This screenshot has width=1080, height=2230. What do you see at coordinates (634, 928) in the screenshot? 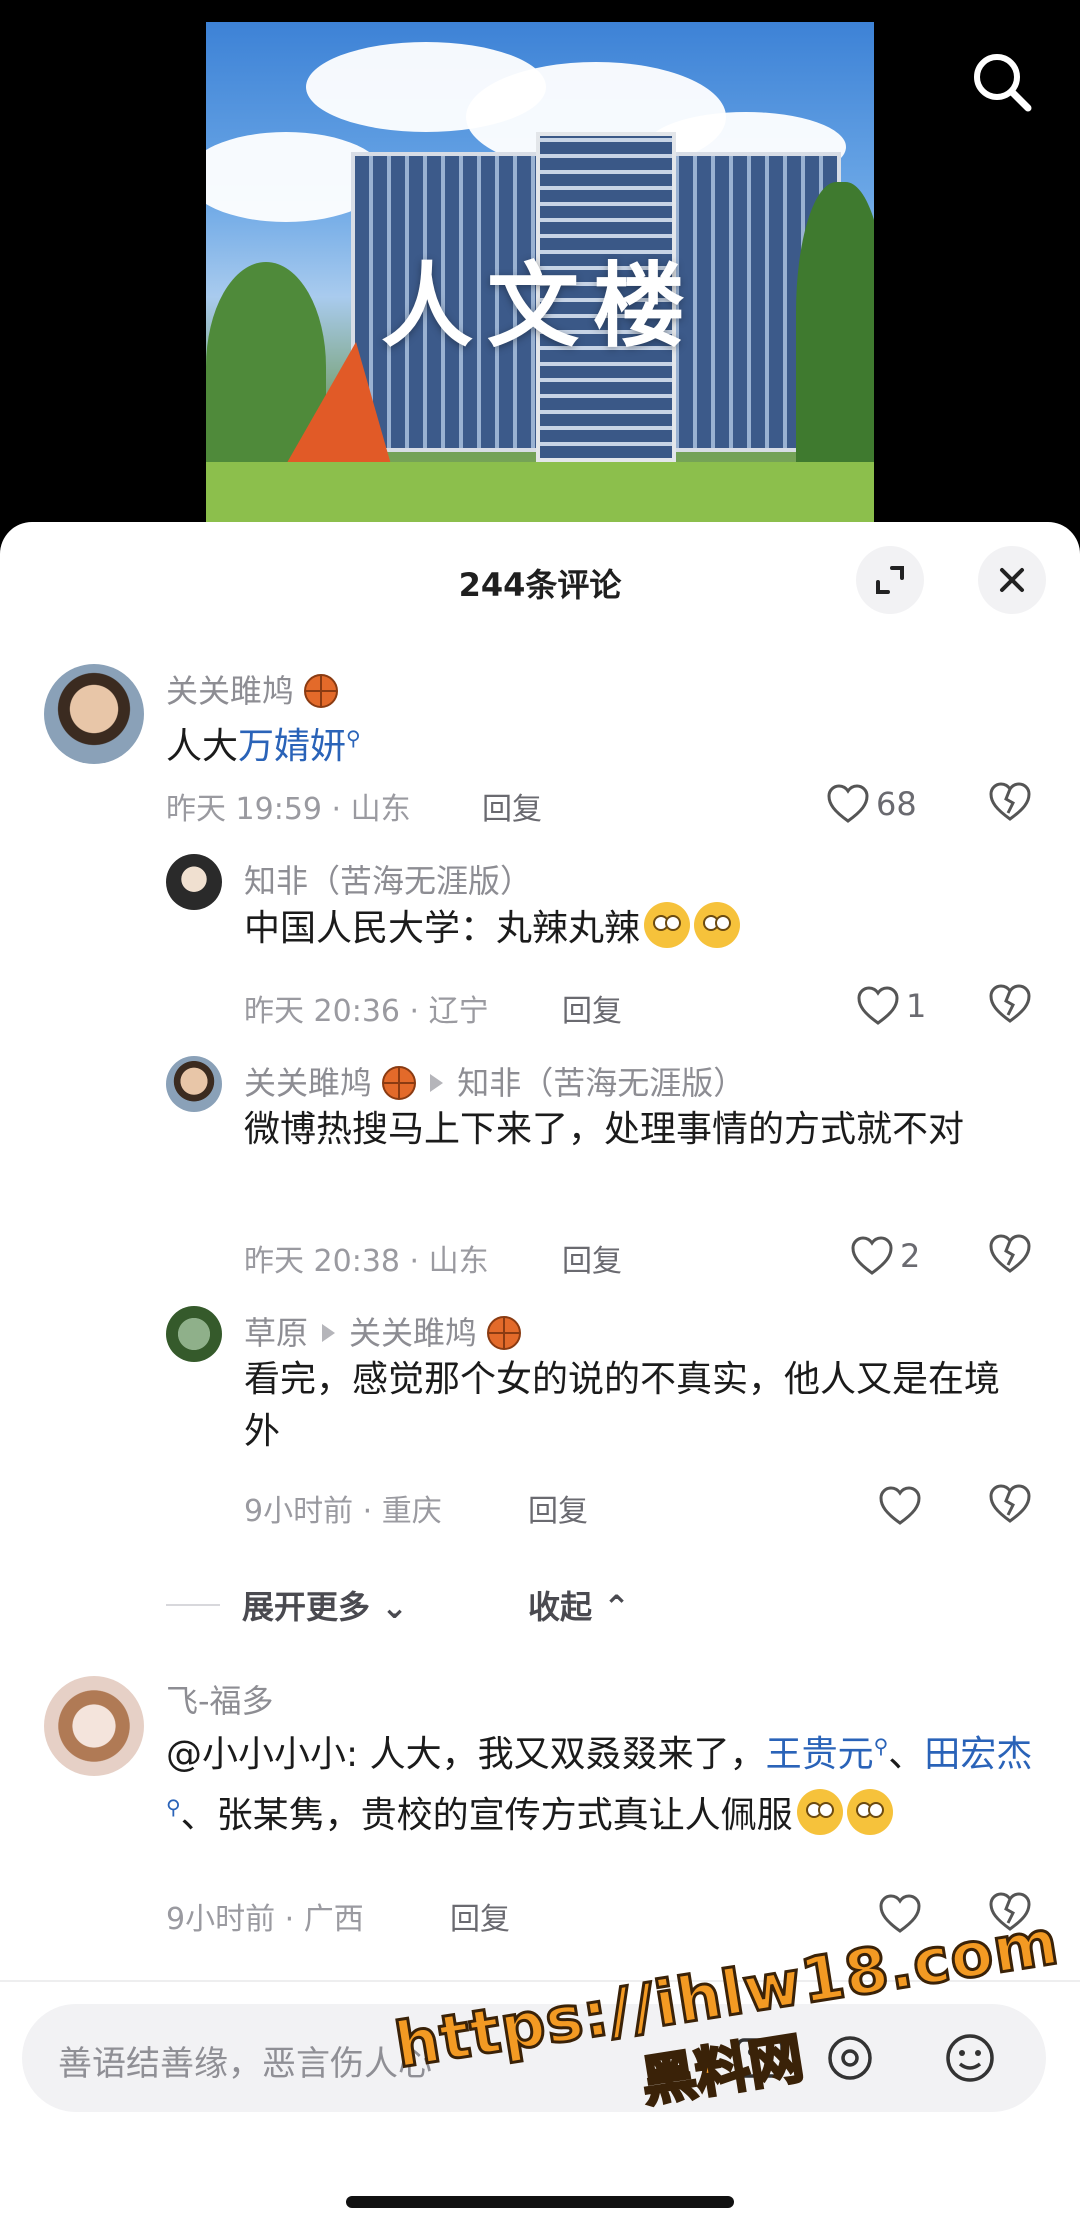
I see `comment-text: 中国人民大学：丸辣丸辣` at bounding box center [634, 928].